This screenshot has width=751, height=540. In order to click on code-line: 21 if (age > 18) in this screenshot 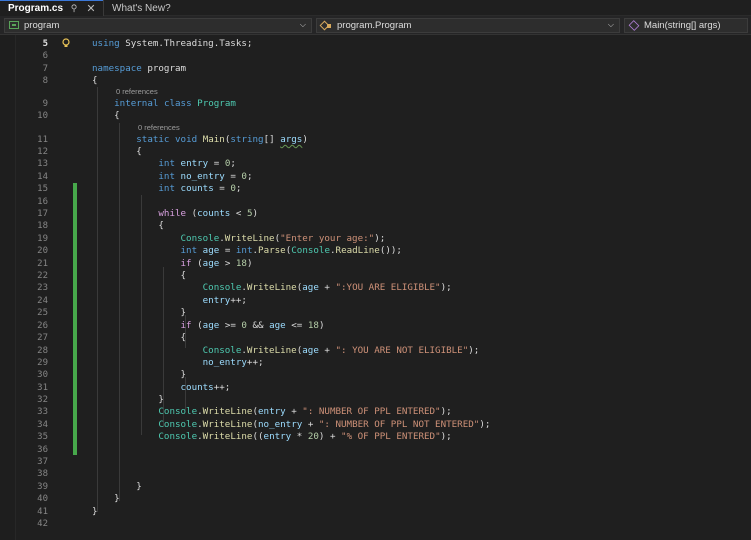, I will do `click(375, 264)`.